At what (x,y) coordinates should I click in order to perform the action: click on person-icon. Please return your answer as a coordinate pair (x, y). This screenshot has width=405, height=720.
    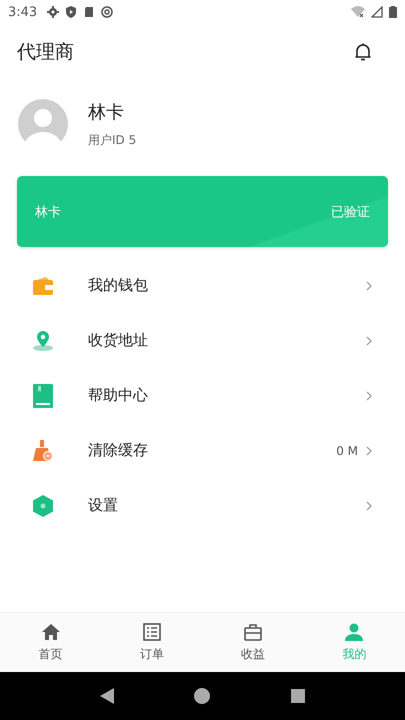
    Looking at the image, I should click on (354, 632).